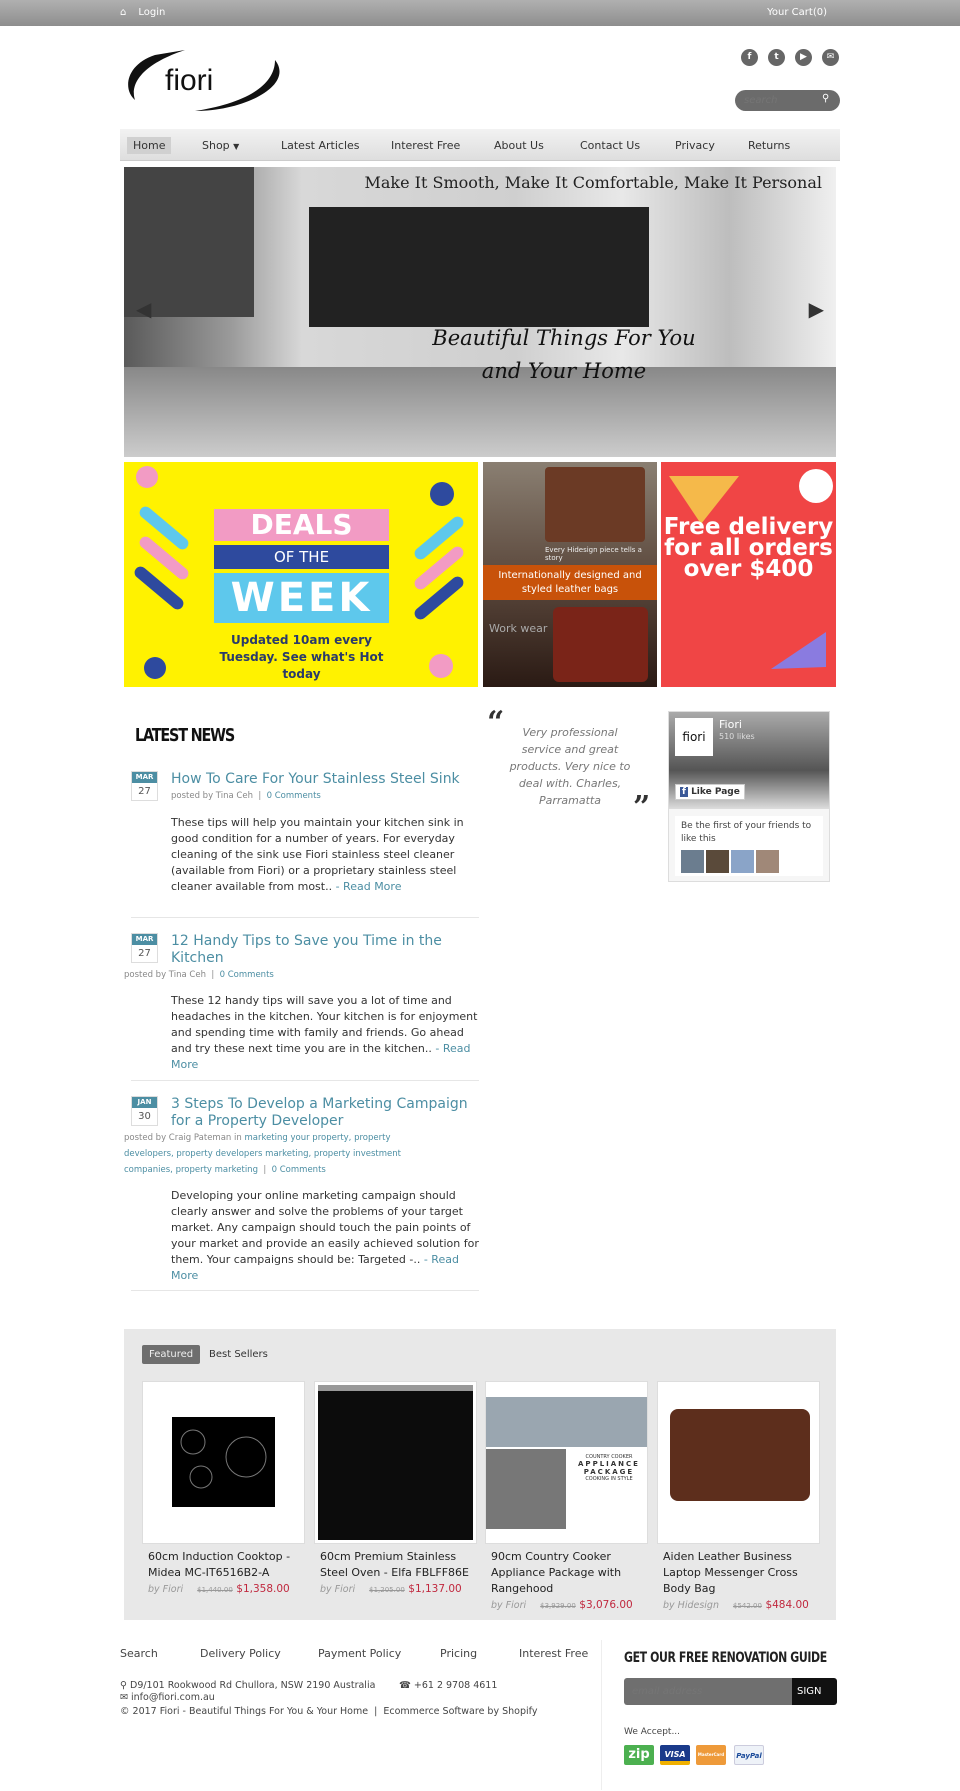  What do you see at coordinates (566, 1422) in the screenshot?
I see `kitchen-photo` at bounding box center [566, 1422].